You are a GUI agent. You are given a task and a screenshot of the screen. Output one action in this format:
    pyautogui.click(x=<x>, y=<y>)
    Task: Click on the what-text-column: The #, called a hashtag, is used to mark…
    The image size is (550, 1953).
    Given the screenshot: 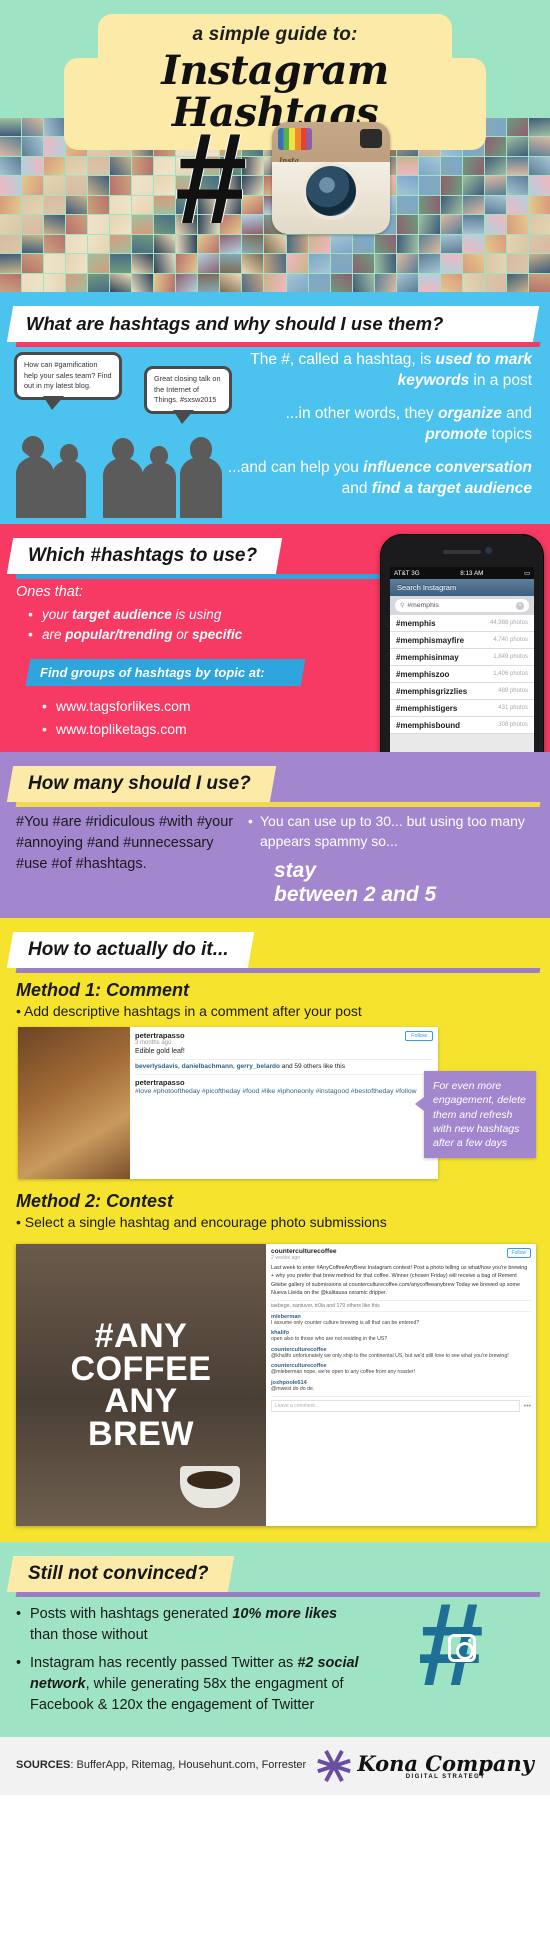 What is the action you would take?
    pyautogui.click(x=384, y=425)
    